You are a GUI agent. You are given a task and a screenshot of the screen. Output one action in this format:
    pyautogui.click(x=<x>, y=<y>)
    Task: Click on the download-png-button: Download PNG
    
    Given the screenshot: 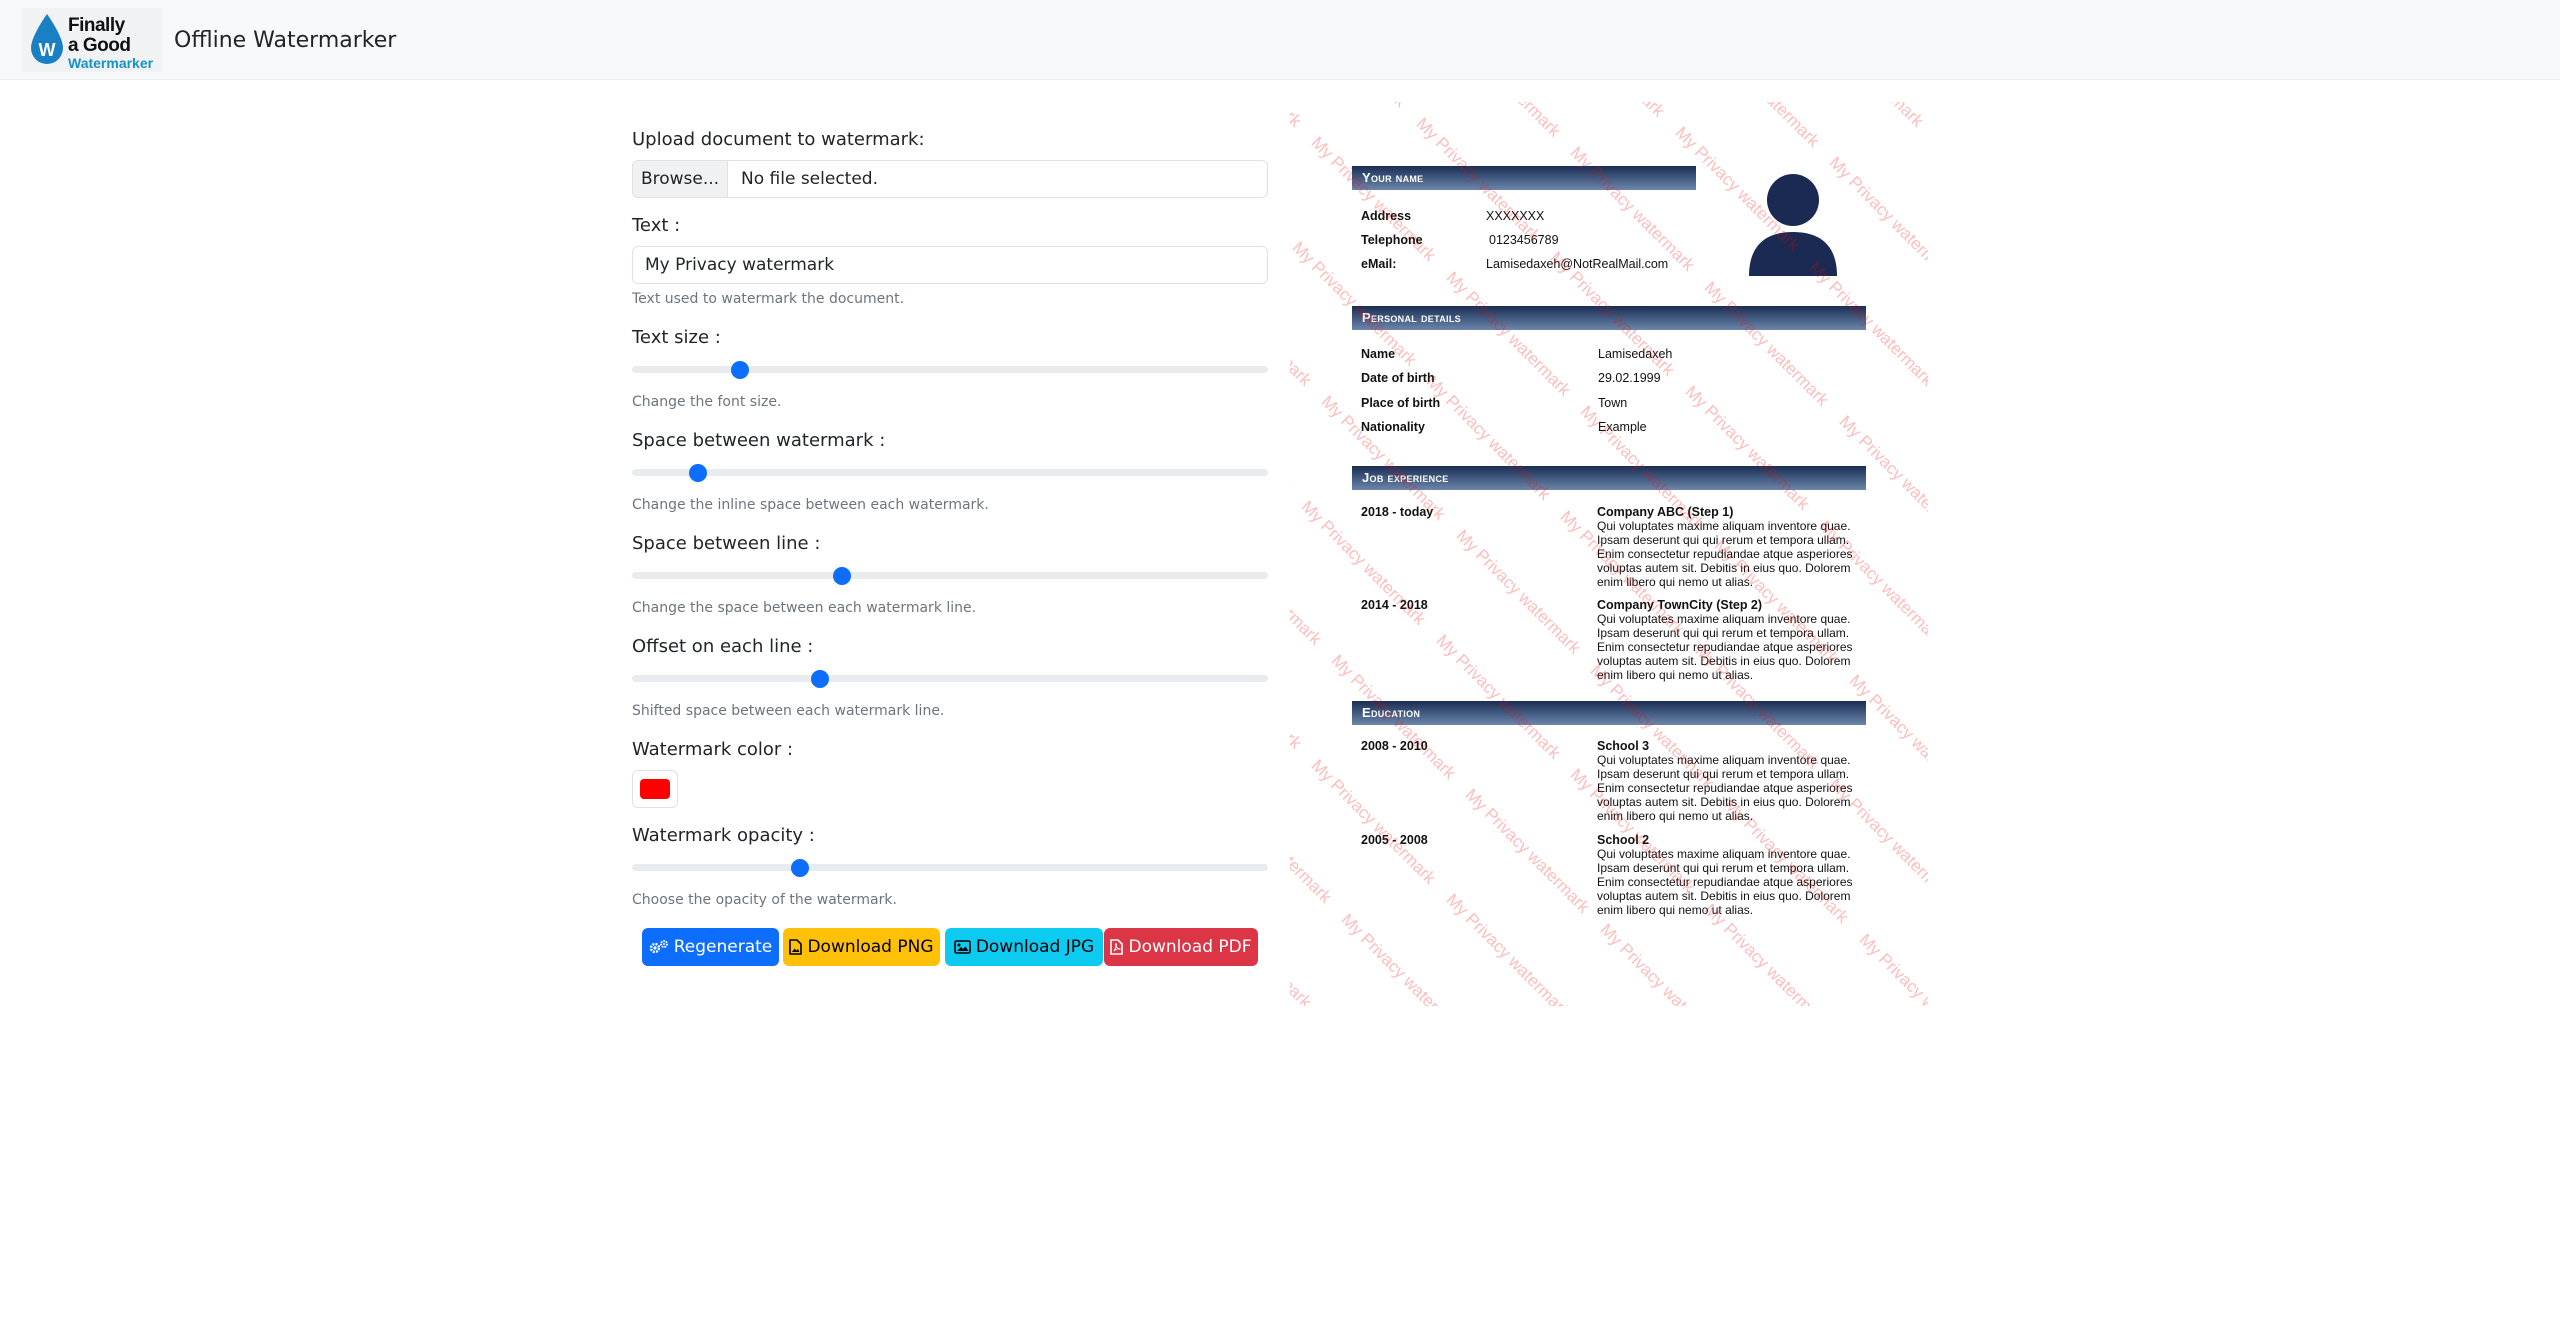 What is the action you would take?
    pyautogui.click(x=861, y=947)
    